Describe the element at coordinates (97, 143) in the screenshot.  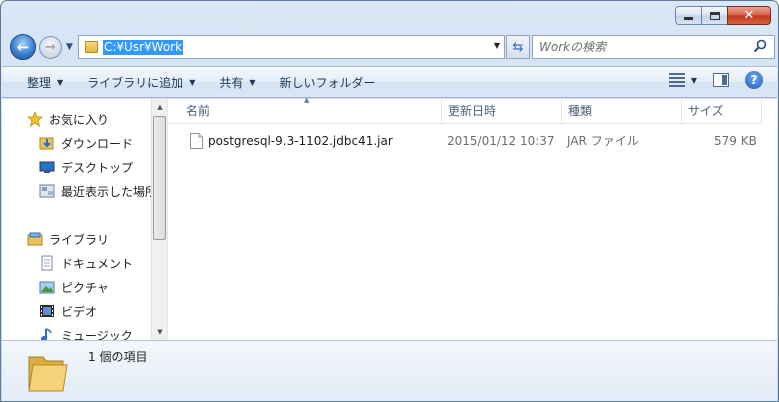
I see `nav-item-label: ダウンロード` at that location.